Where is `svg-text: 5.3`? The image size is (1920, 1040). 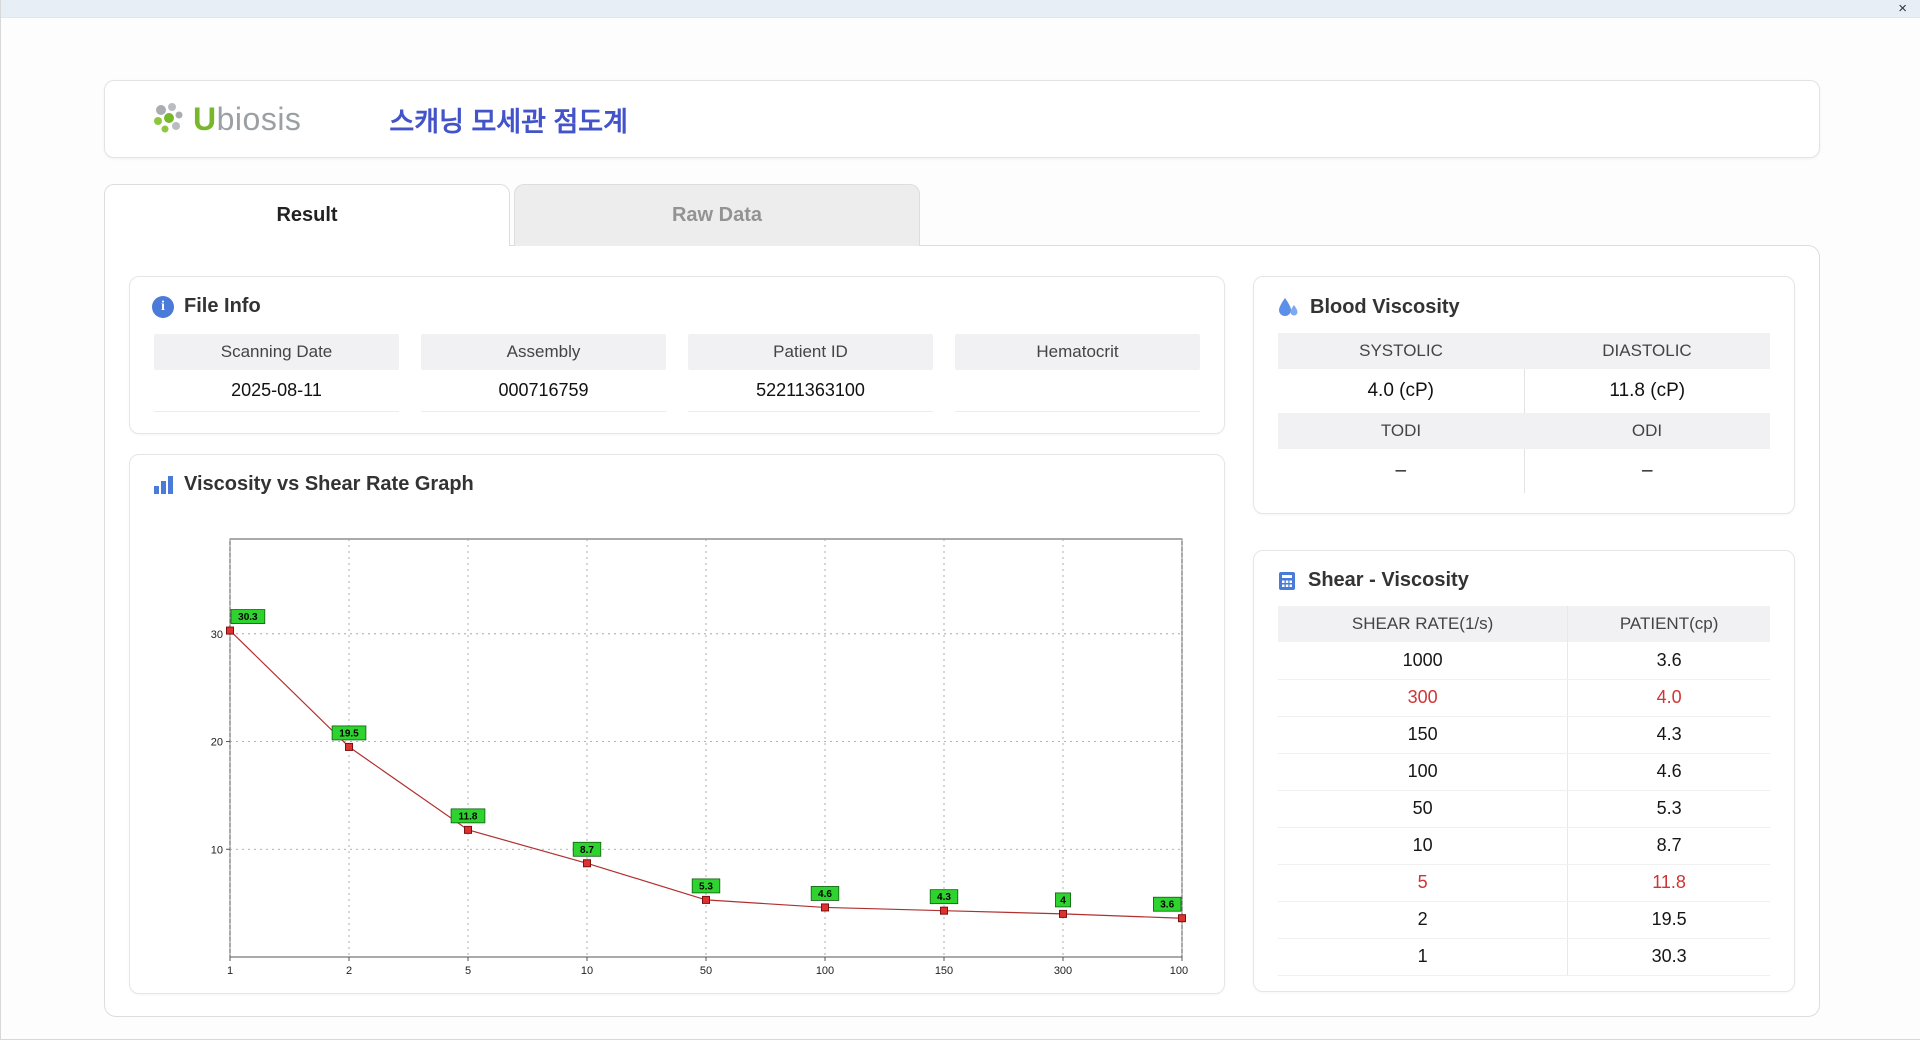 svg-text: 5.3 is located at coordinates (706, 886).